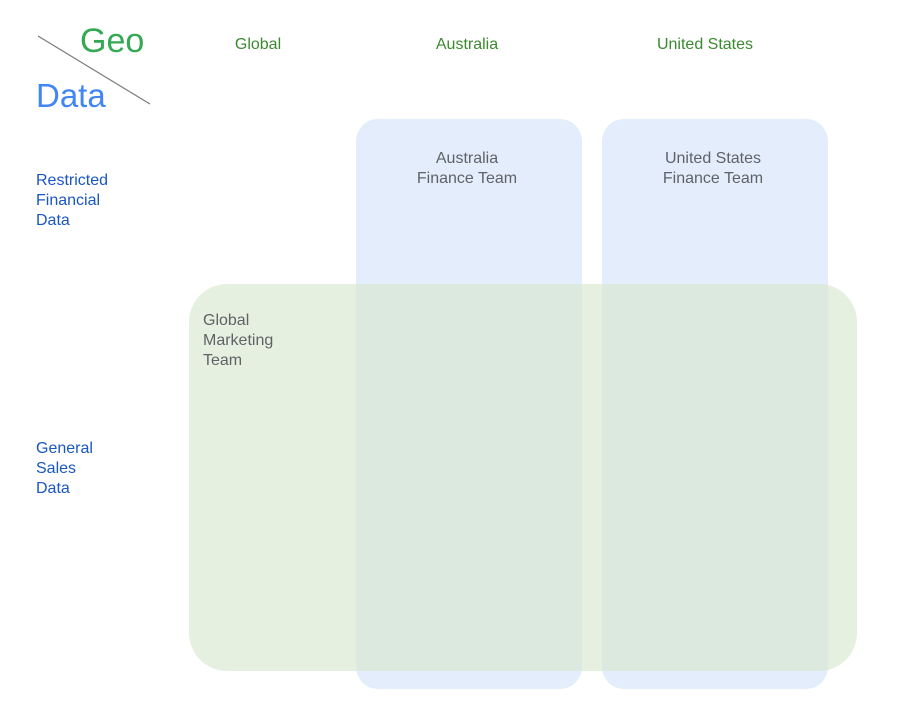 This screenshot has width=900, height=725. I want to click on australia-finance-team-label: Australia Finance Team, so click(467, 168).